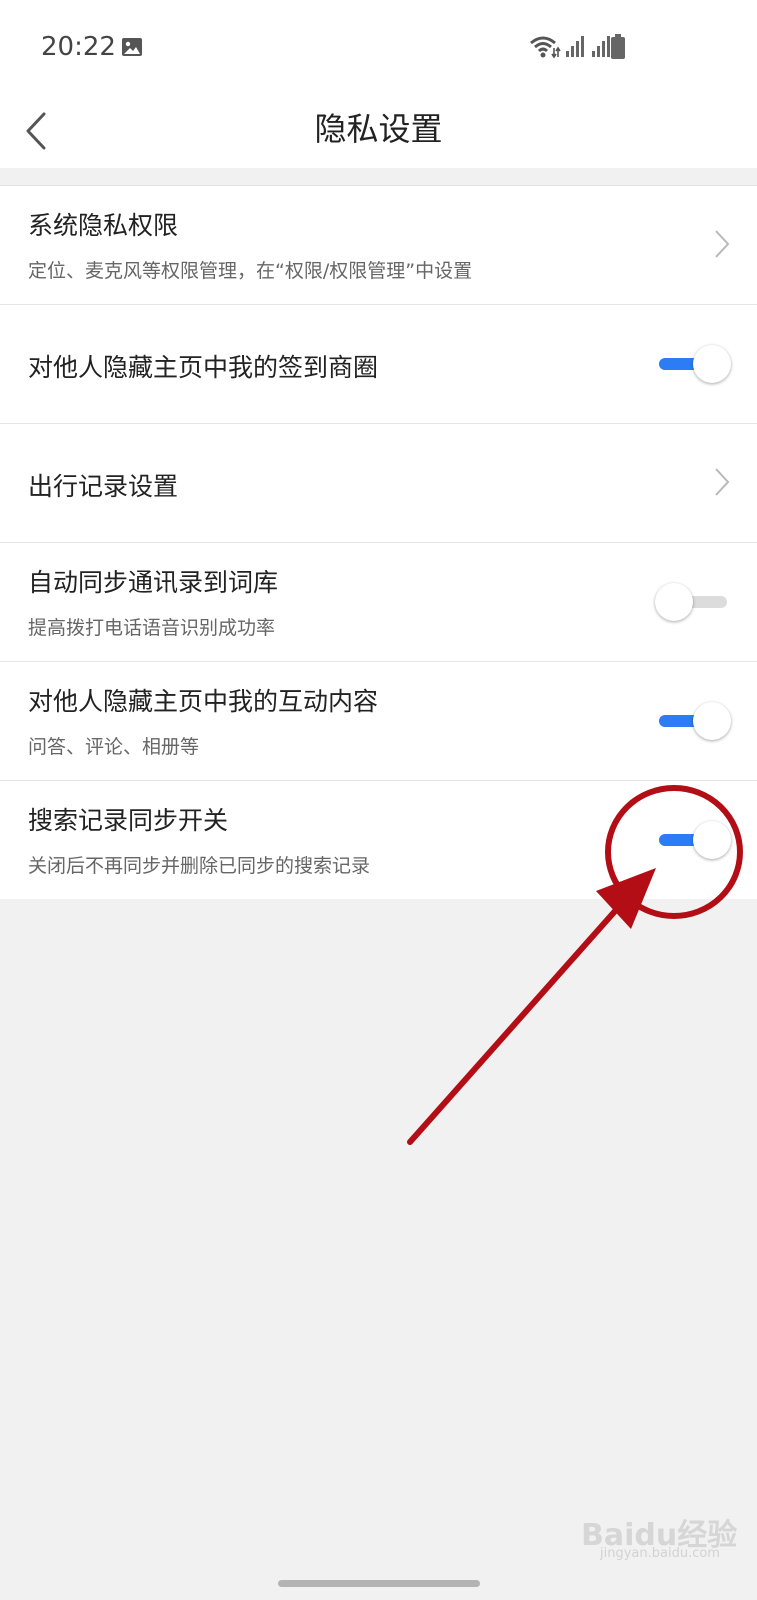 The height and width of the screenshot is (1600, 757). I want to click on setting-title: 出行记录设置, so click(103, 486).